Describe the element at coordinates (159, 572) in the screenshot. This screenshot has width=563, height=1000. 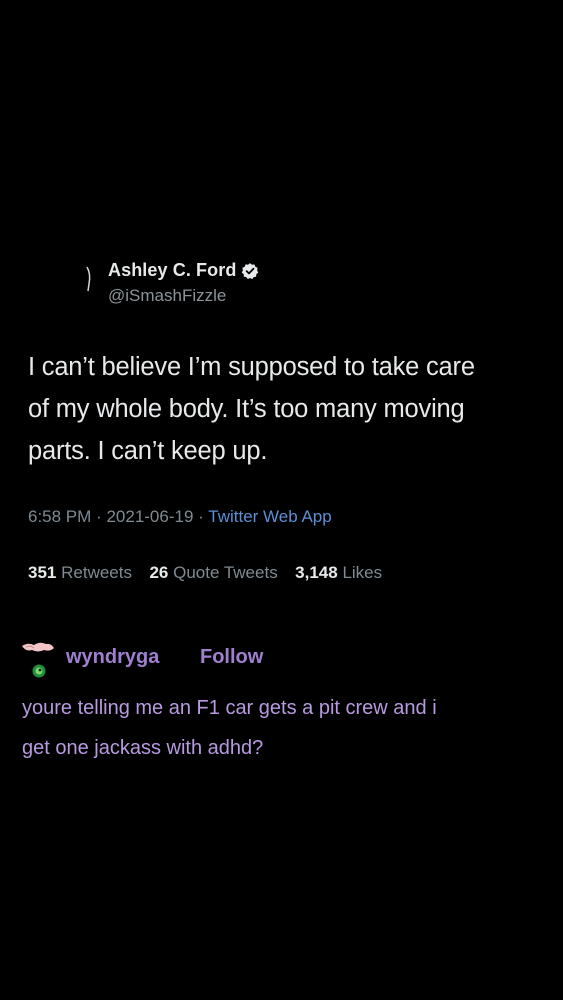
I see `quote-tweets-count: 26` at that location.